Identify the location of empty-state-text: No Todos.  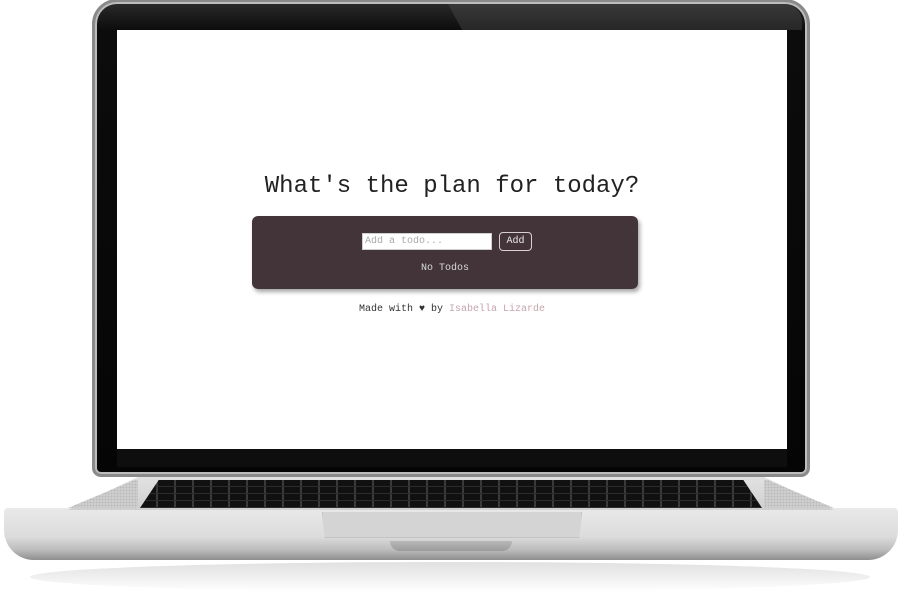
(444, 268).